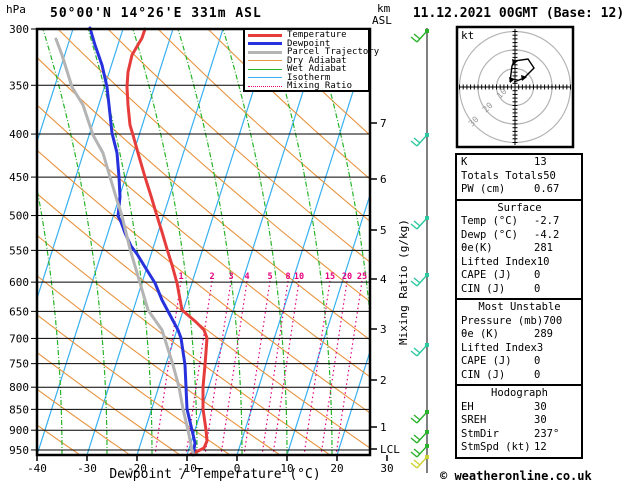 The width and height of the screenshot is (629, 486). Describe the element at coordinates (265, 78) in the screenshot. I see `legend-swatch-isotherm` at that location.